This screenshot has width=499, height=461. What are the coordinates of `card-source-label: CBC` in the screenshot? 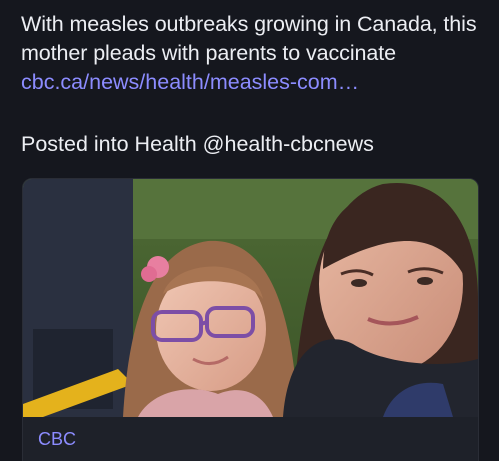 It's located at (57, 439).